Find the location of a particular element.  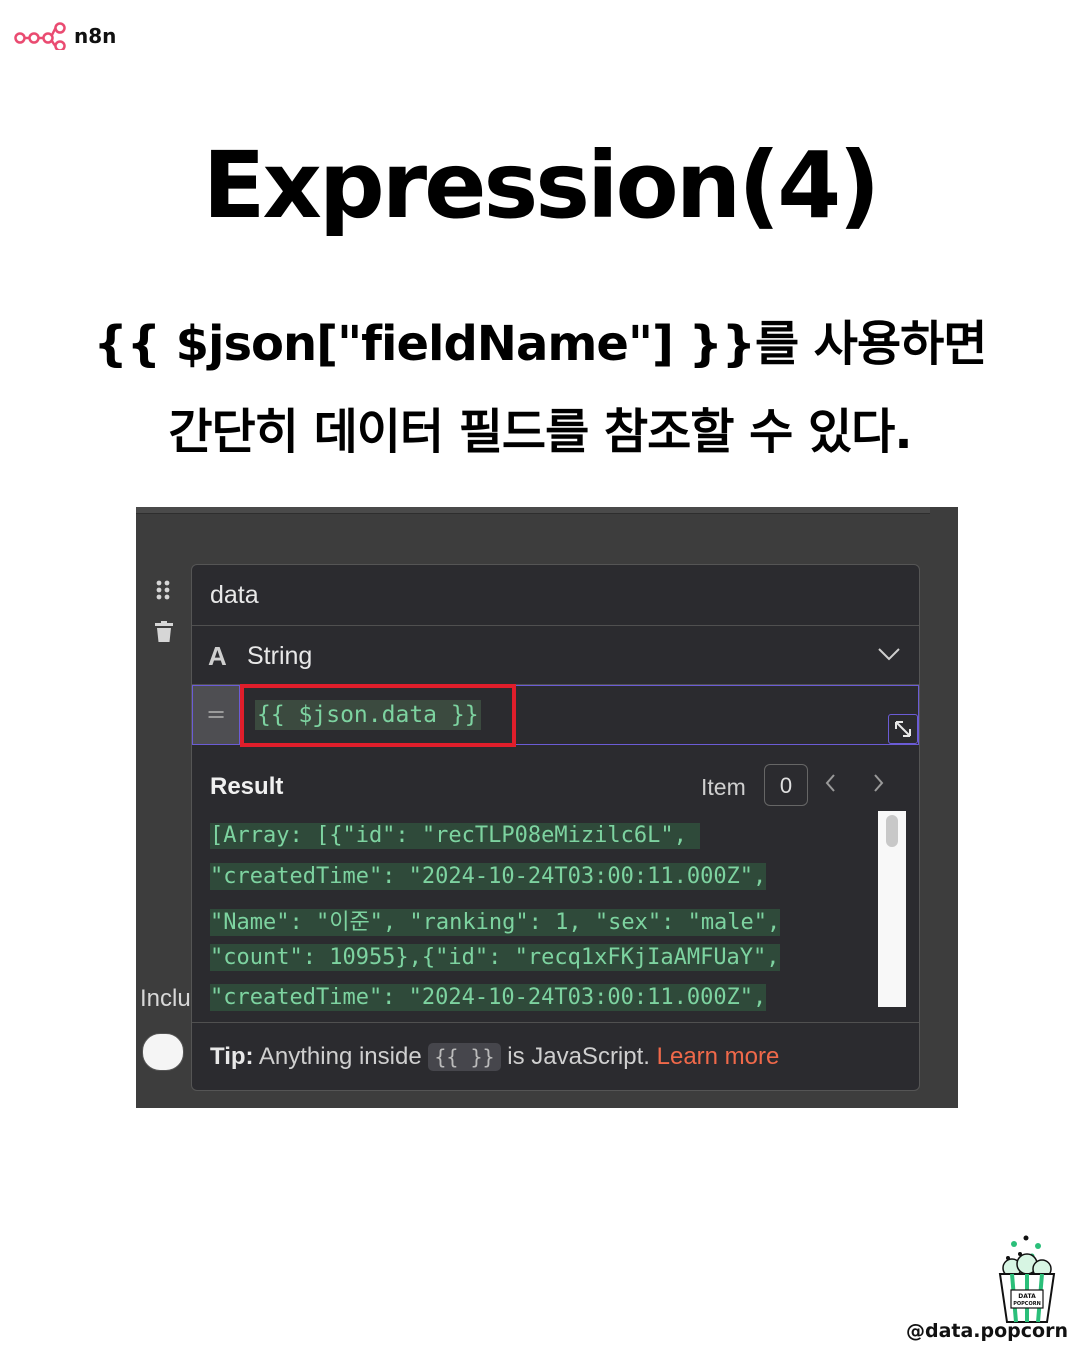

tip-text-after: is JavaScript. is located at coordinates (578, 1056).